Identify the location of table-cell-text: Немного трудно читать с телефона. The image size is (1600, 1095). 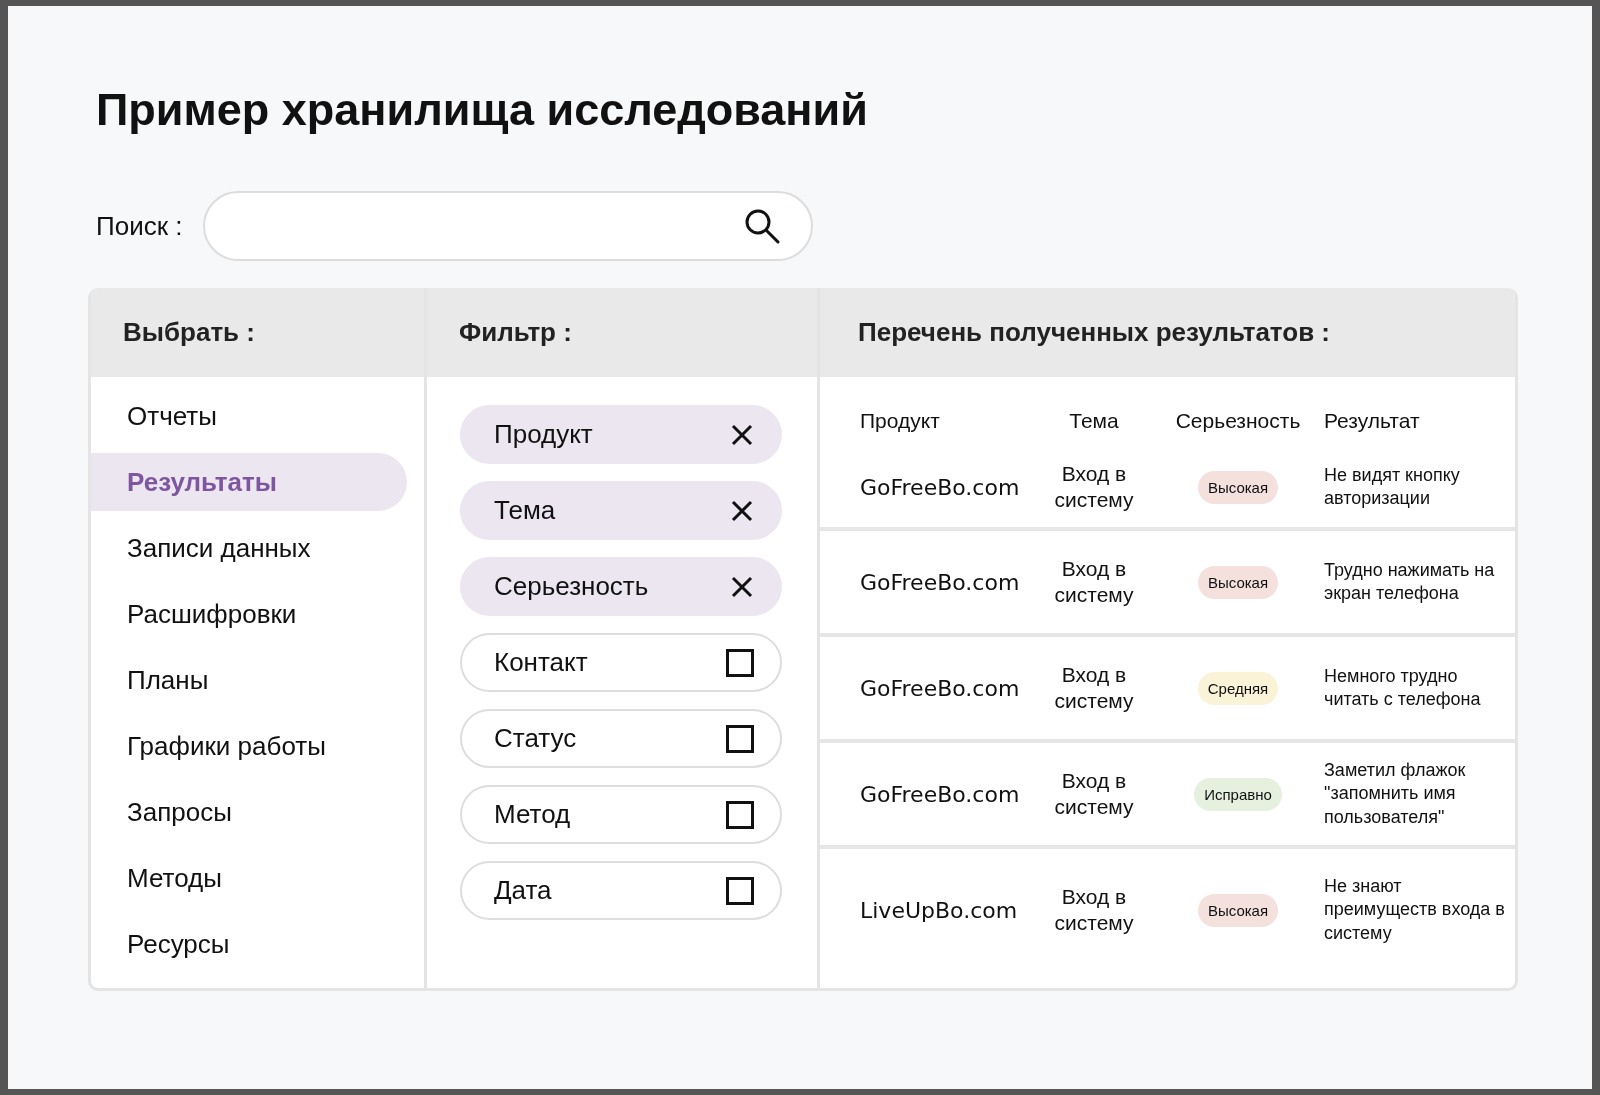
(1402, 687).